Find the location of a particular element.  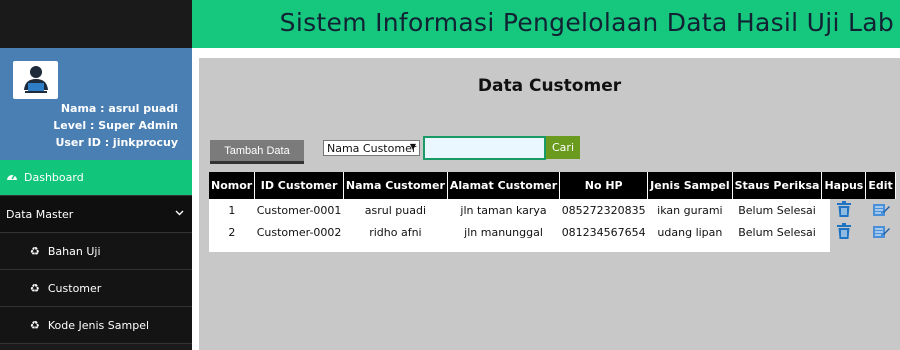

sidebar-item-label: Kode Jenis Sampel is located at coordinates (98, 325).